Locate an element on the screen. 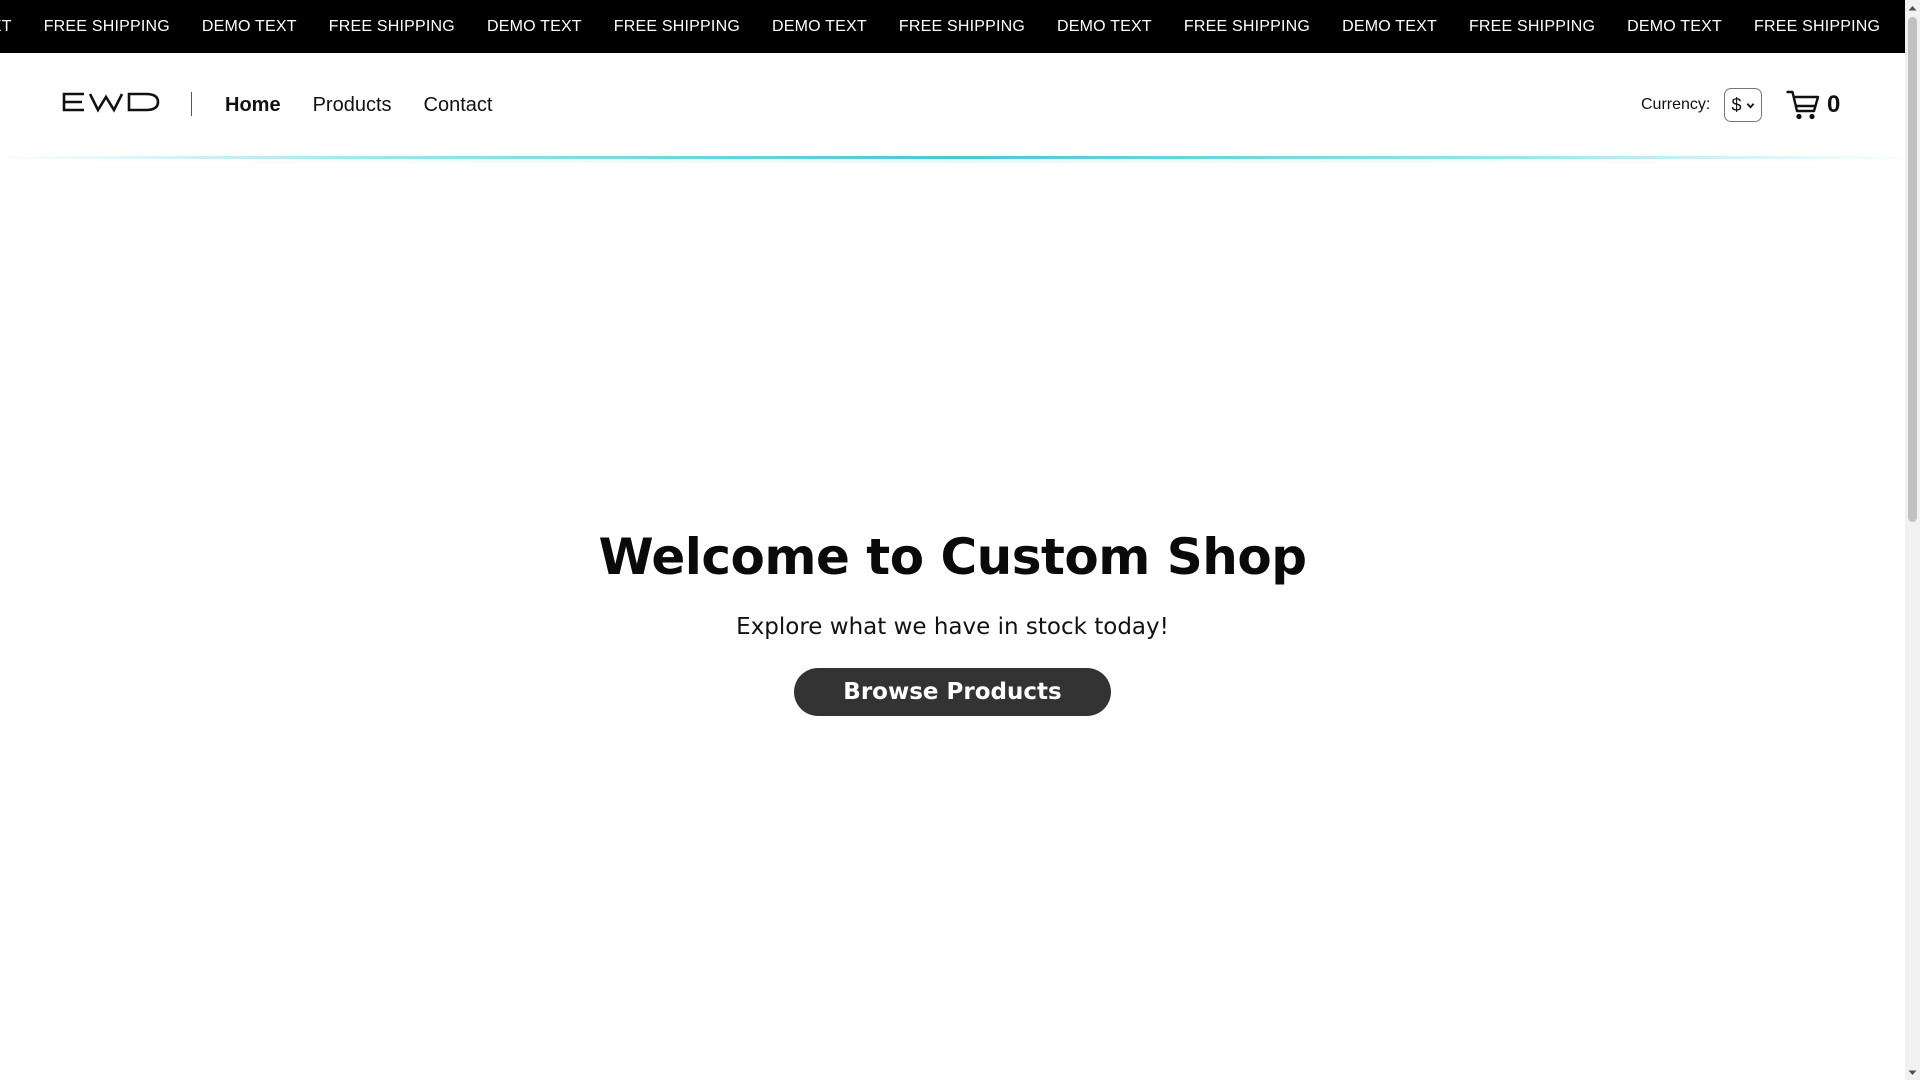  currency-label: Currency: is located at coordinates (1676, 104).